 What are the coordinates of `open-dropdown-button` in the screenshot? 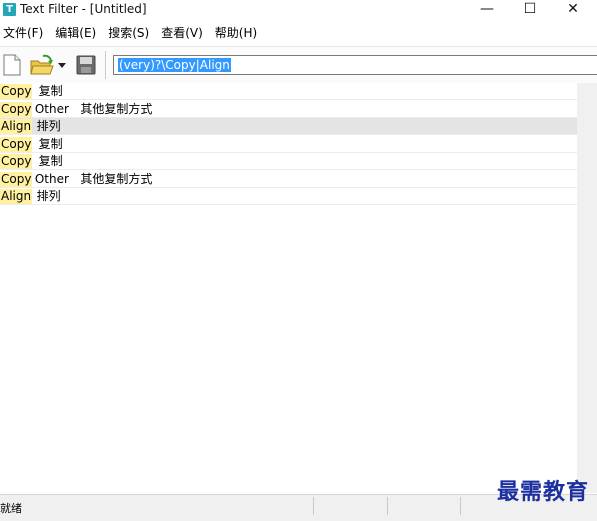 It's located at (62, 65).